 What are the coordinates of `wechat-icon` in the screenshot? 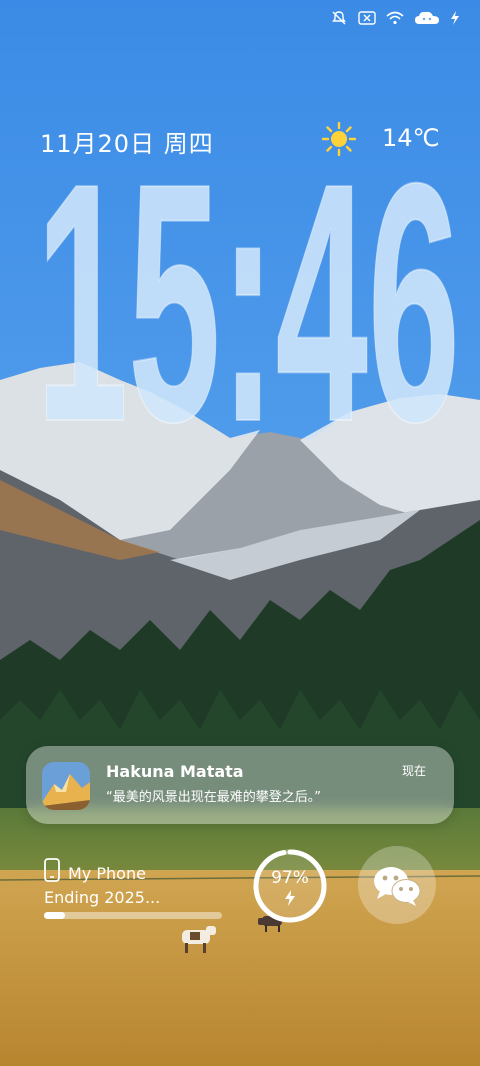 It's located at (397, 886).